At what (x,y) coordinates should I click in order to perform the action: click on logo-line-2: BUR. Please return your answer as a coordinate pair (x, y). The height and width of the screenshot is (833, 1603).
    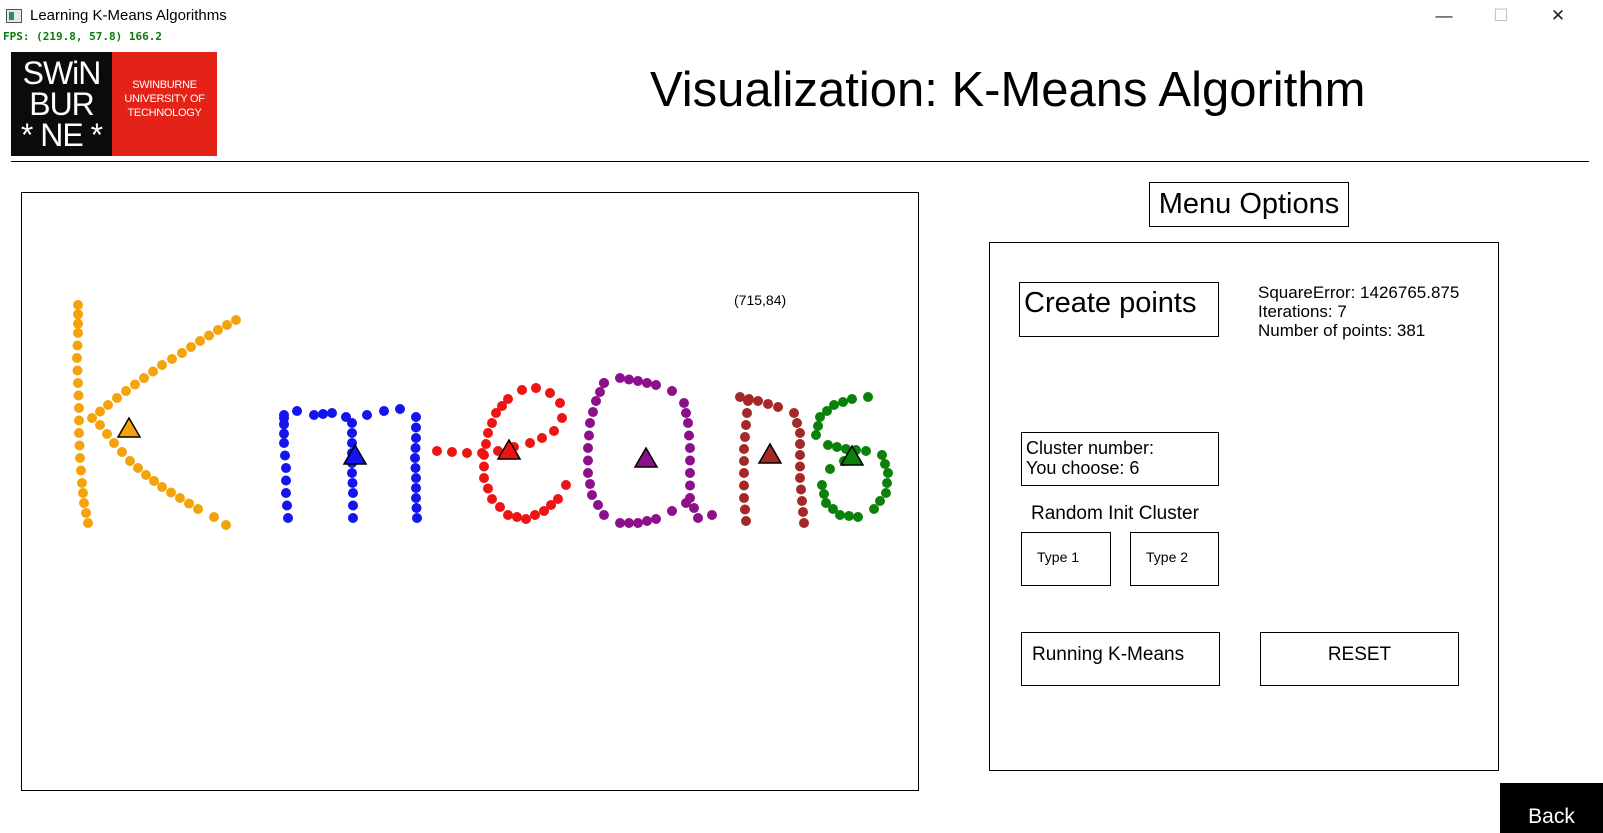
    Looking at the image, I should click on (62, 104).